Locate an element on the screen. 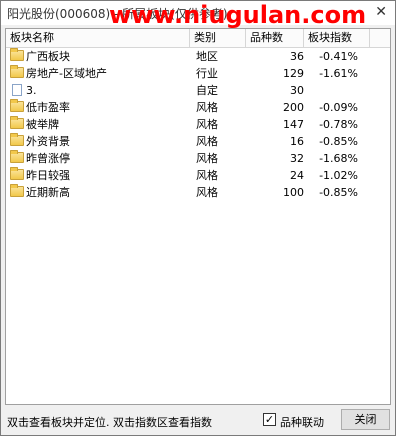 The image size is (396, 436). sector-name: 昨日较强 is located at coordinates (48, 175).